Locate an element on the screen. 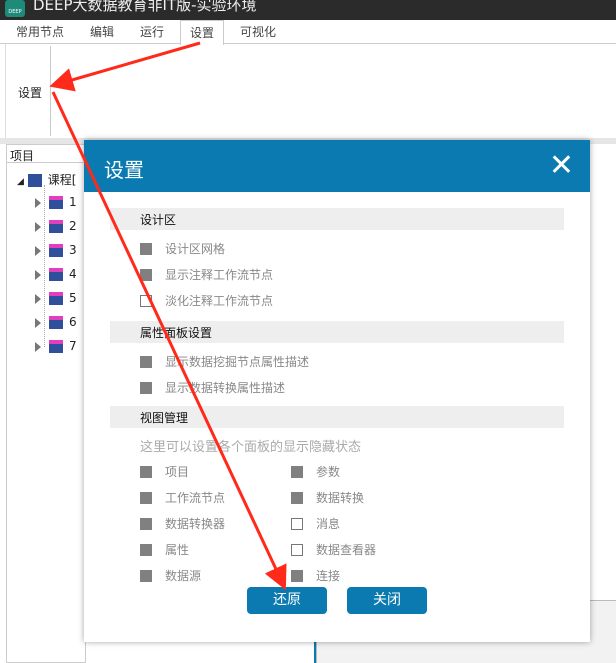 The width and height of the screenshot is (616, 663). option-fade-annotation-nodes: 淡化注释工作流节点 is located at coordinates (206, 300).